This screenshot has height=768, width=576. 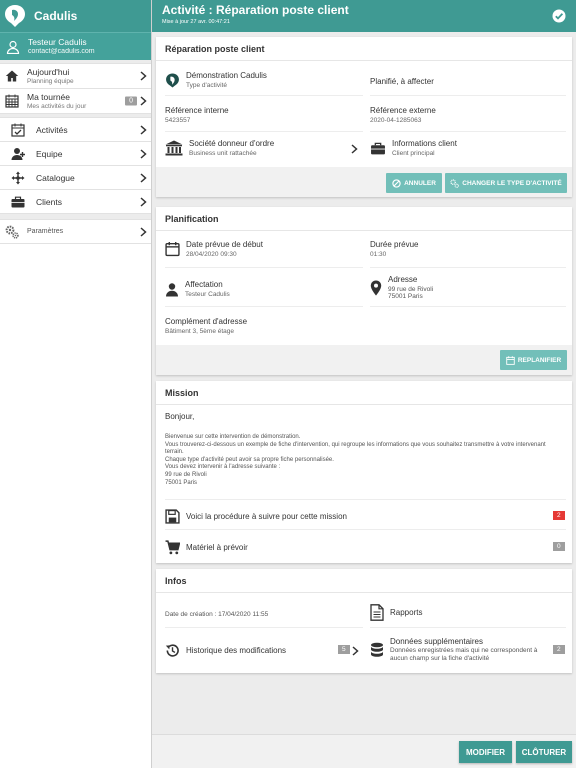 I want to click on creation-date-text: Date de création : 17/04/2020 11:55, so click(x=217, y=614).